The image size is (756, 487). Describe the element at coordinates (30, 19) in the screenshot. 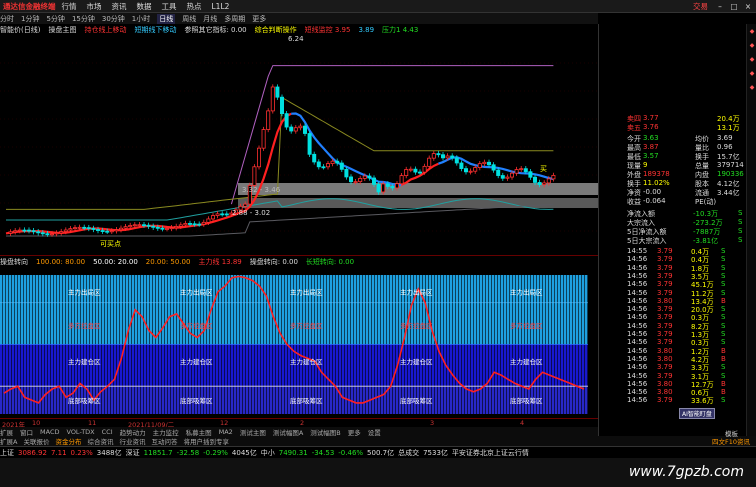

I see `period-tab: 1分钟` at that location.